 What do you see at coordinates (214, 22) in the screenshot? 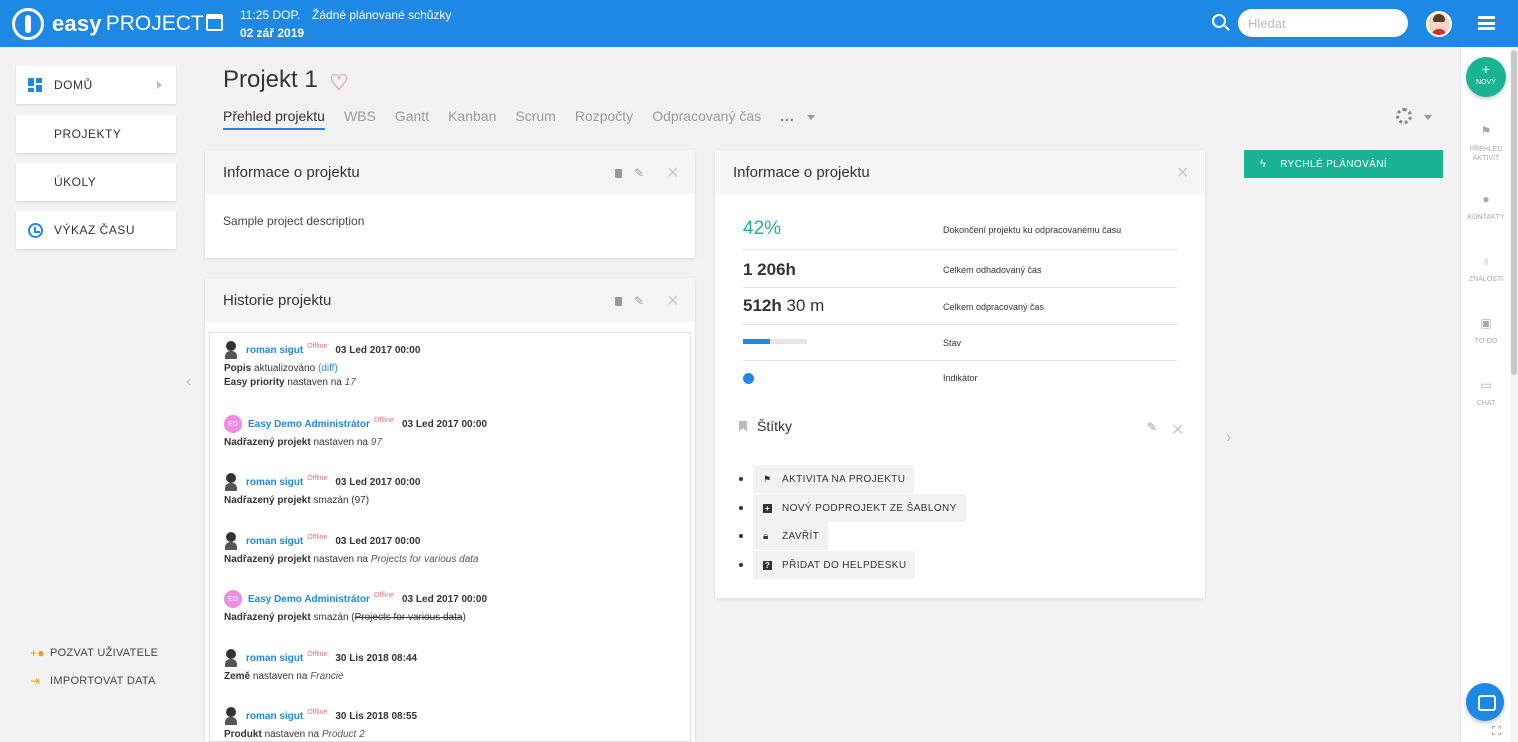
I see `calendar-icon` at bounding box center [214, 22].